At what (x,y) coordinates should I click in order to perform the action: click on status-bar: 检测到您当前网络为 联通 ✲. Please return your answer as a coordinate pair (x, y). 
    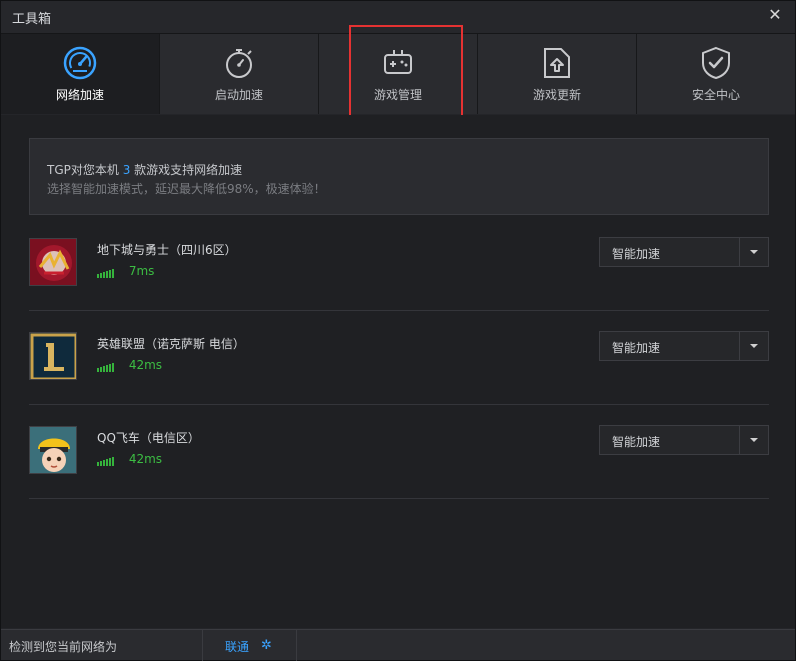
    Looking at the image, I should click on (398, 645).